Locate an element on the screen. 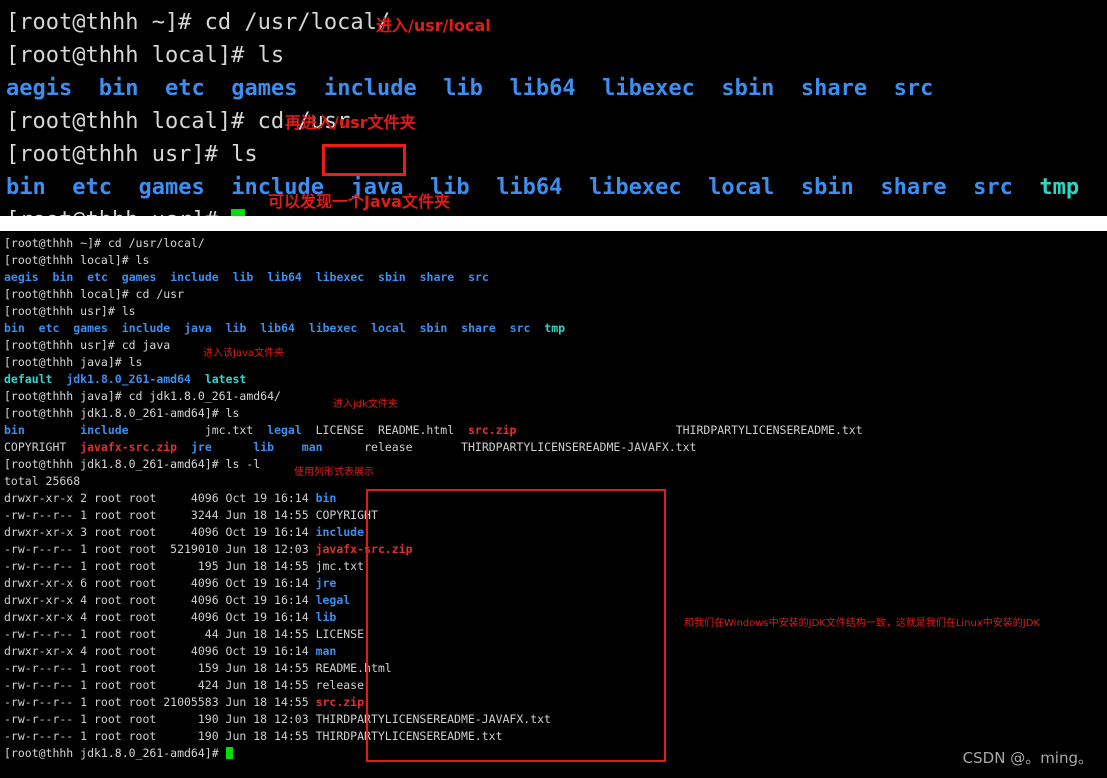  terminal-text: jdk1.8.0_261-amd64 is located at coordinates (128, 379).